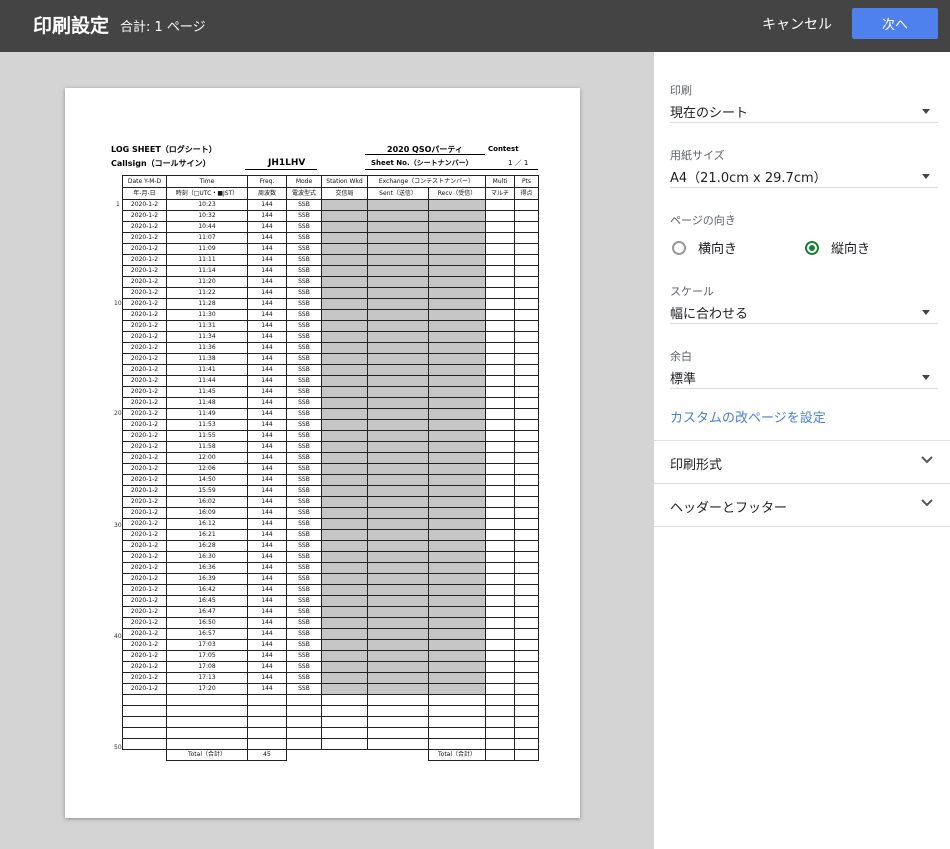 The width and height of the screenshot is (950, 849). I want to click on next-button: 次へ, so click(895, 23).